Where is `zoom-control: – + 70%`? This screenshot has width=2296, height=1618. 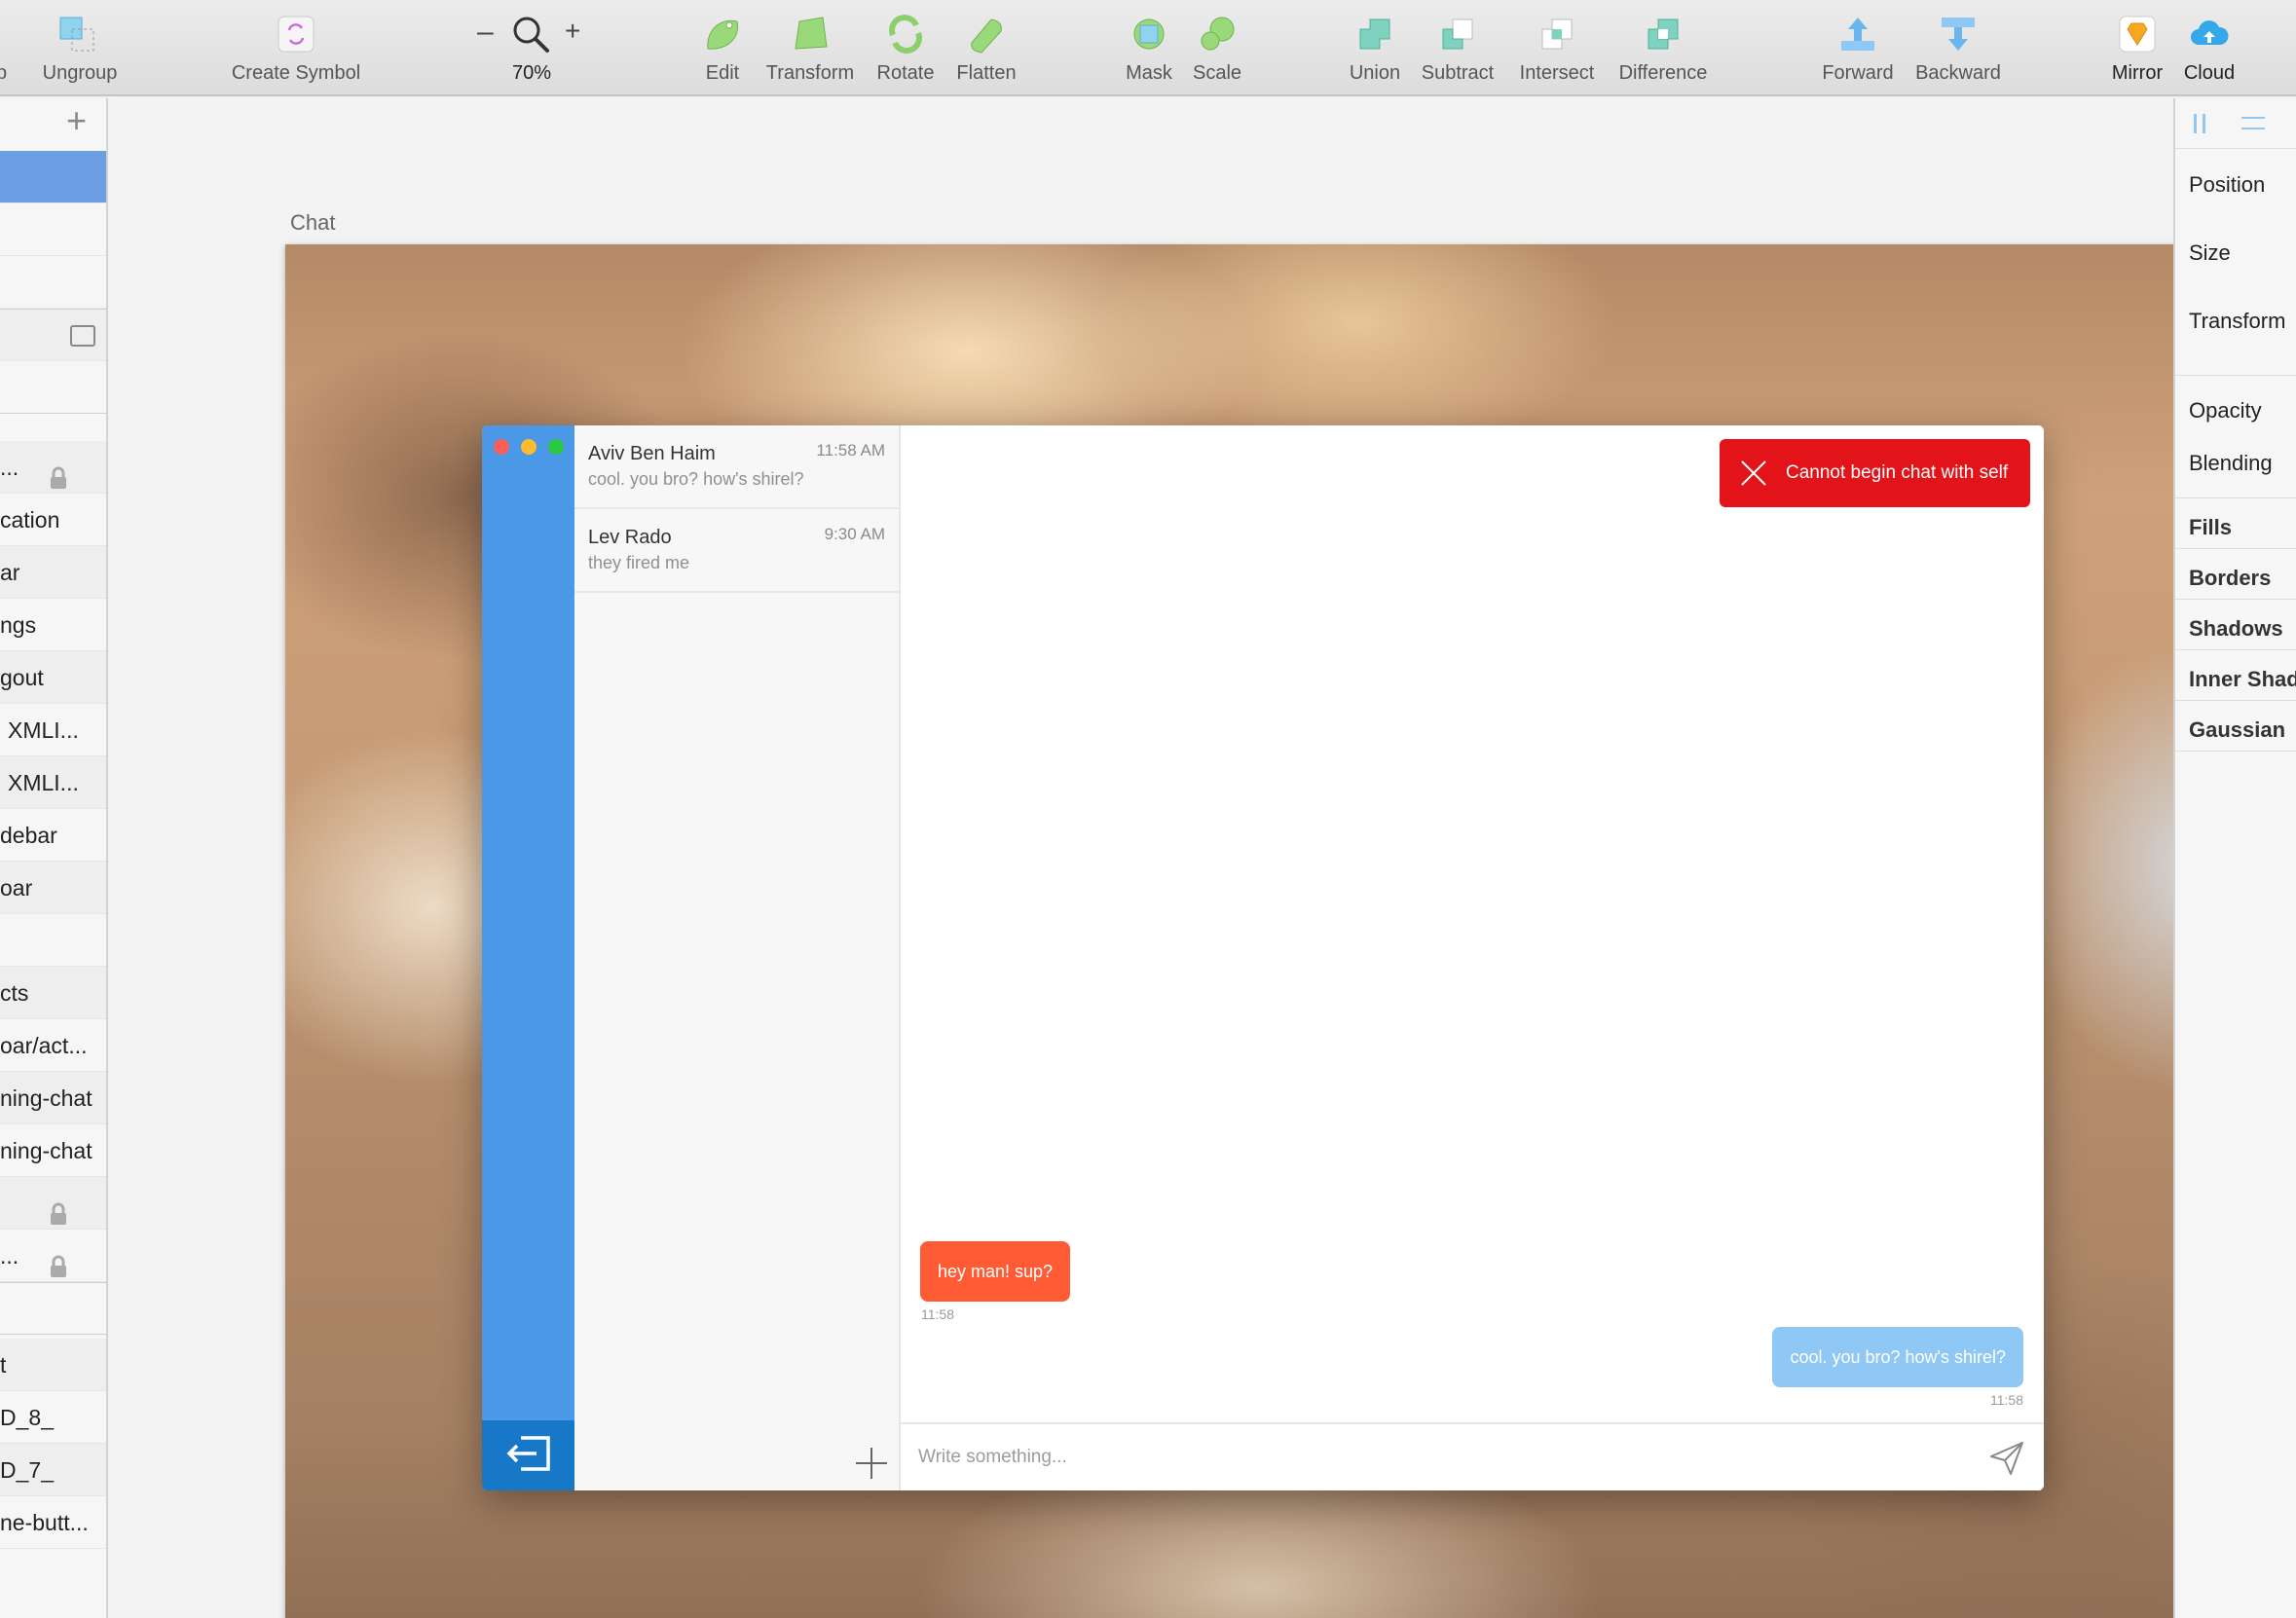 zoom-control: – + 70% is located at coordinates (532, 48).